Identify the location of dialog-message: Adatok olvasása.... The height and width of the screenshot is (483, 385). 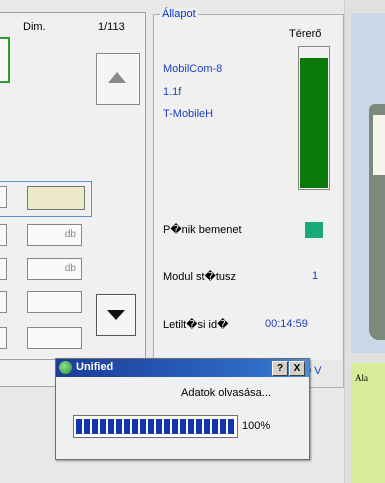
(226, 393).